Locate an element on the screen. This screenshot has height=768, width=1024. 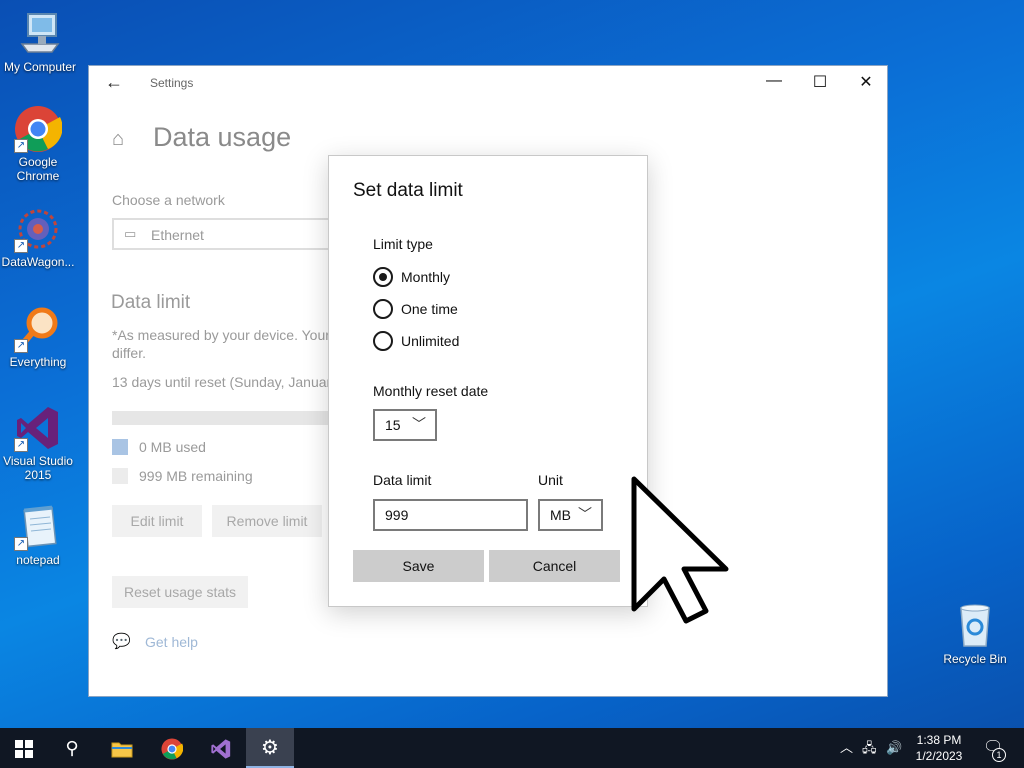
show-hidden-icons-chevron-icon: ︿ is located at coordinates (846, 748).